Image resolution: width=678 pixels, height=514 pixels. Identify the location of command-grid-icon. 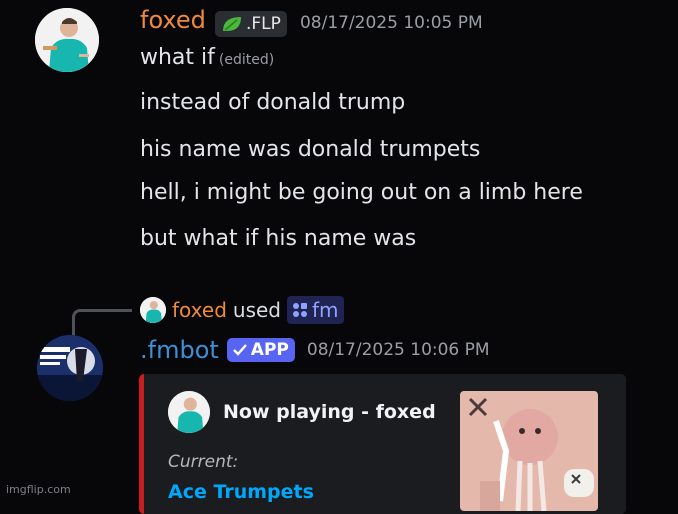
(300, 310).